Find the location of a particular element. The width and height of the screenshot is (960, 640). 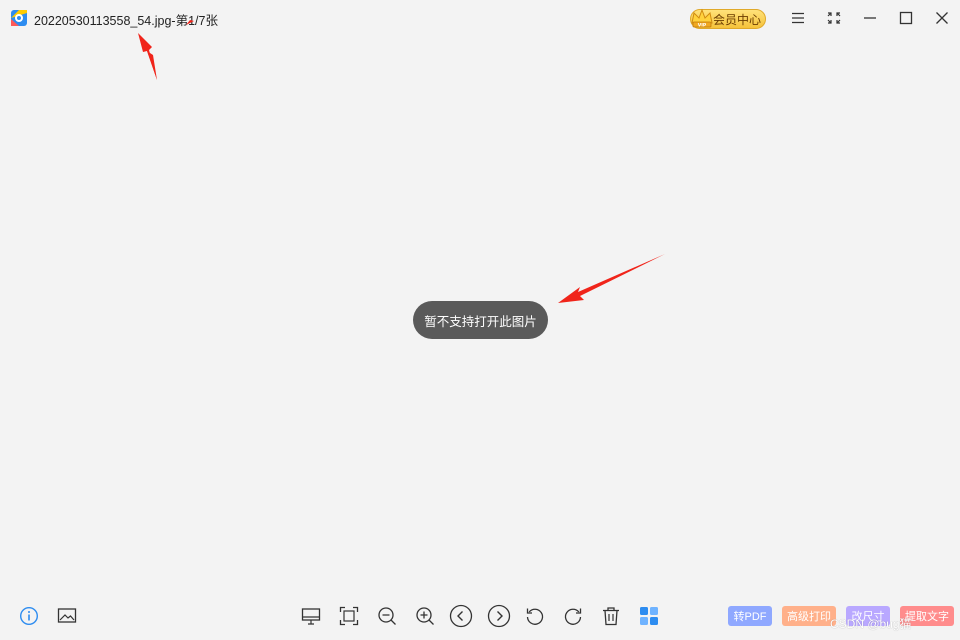

rotate-left-button is located at coordinates (535, 616).